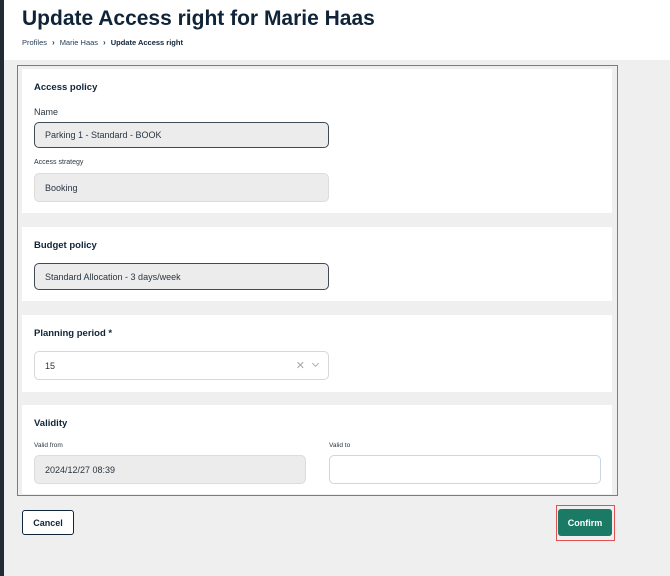  I want to click on valid-to-field, so click(465, 469).